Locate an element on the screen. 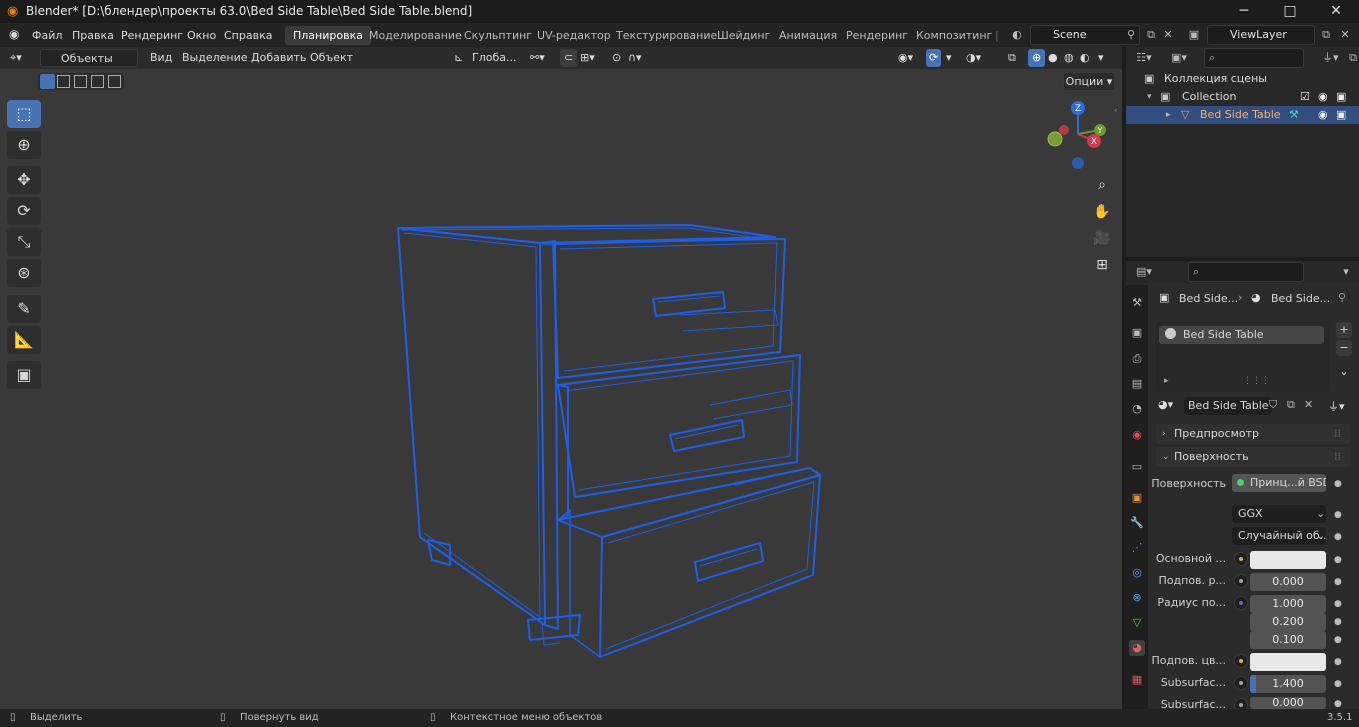 Image resolution: width=1359 pixels, height=727 pixels. viewlayer-browse-icon: ▣ is located at coordinates (1194, 35).